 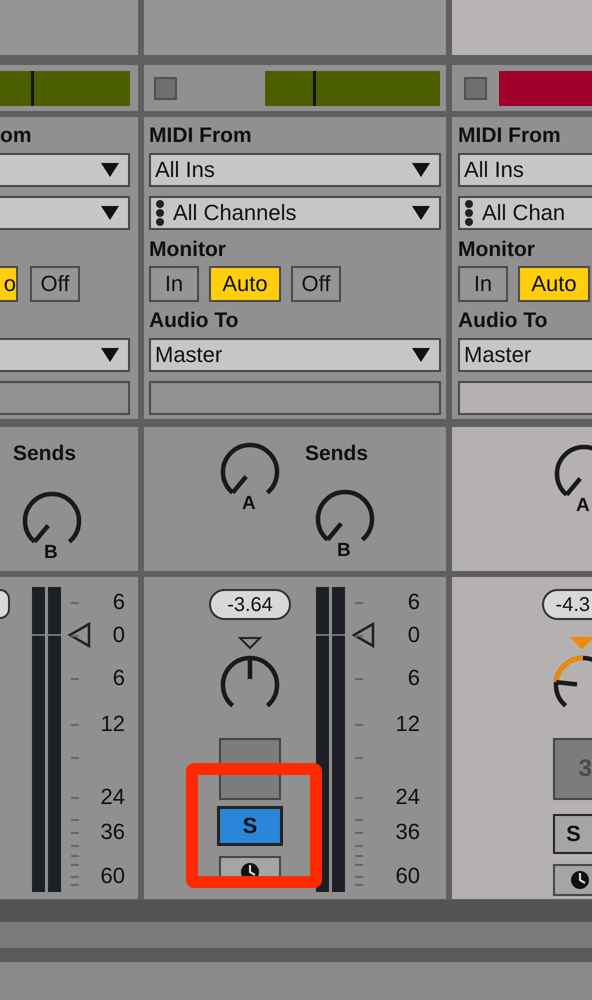 I want to click on output-dropdown, so click(x=65, y=355).